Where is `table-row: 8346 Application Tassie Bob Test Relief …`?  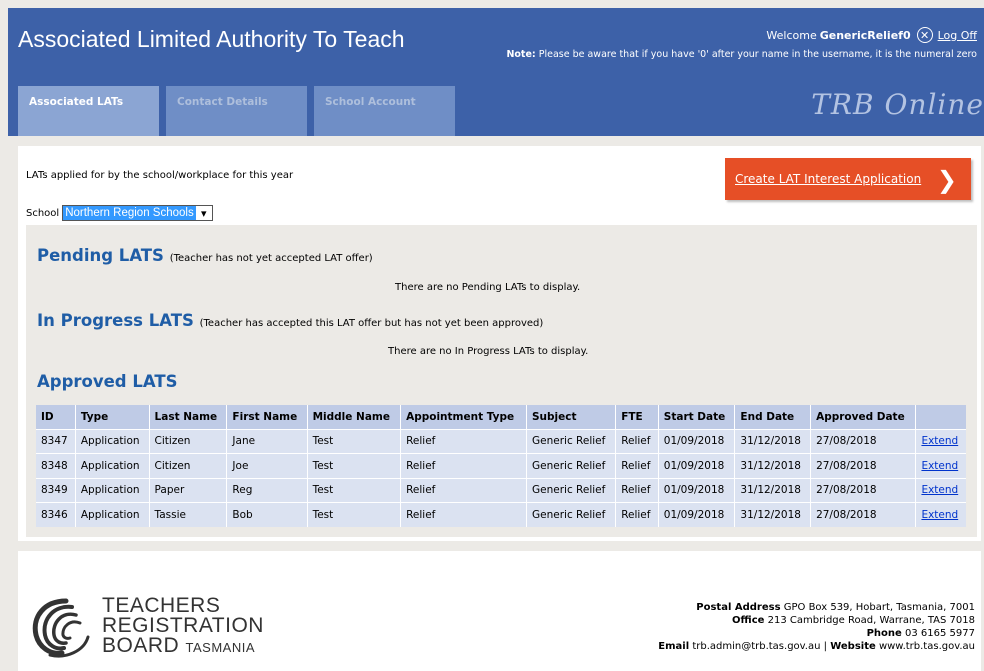 table-row: 8346 Application Tassie Bob Test Relief … is located at coordinates (501, 514).